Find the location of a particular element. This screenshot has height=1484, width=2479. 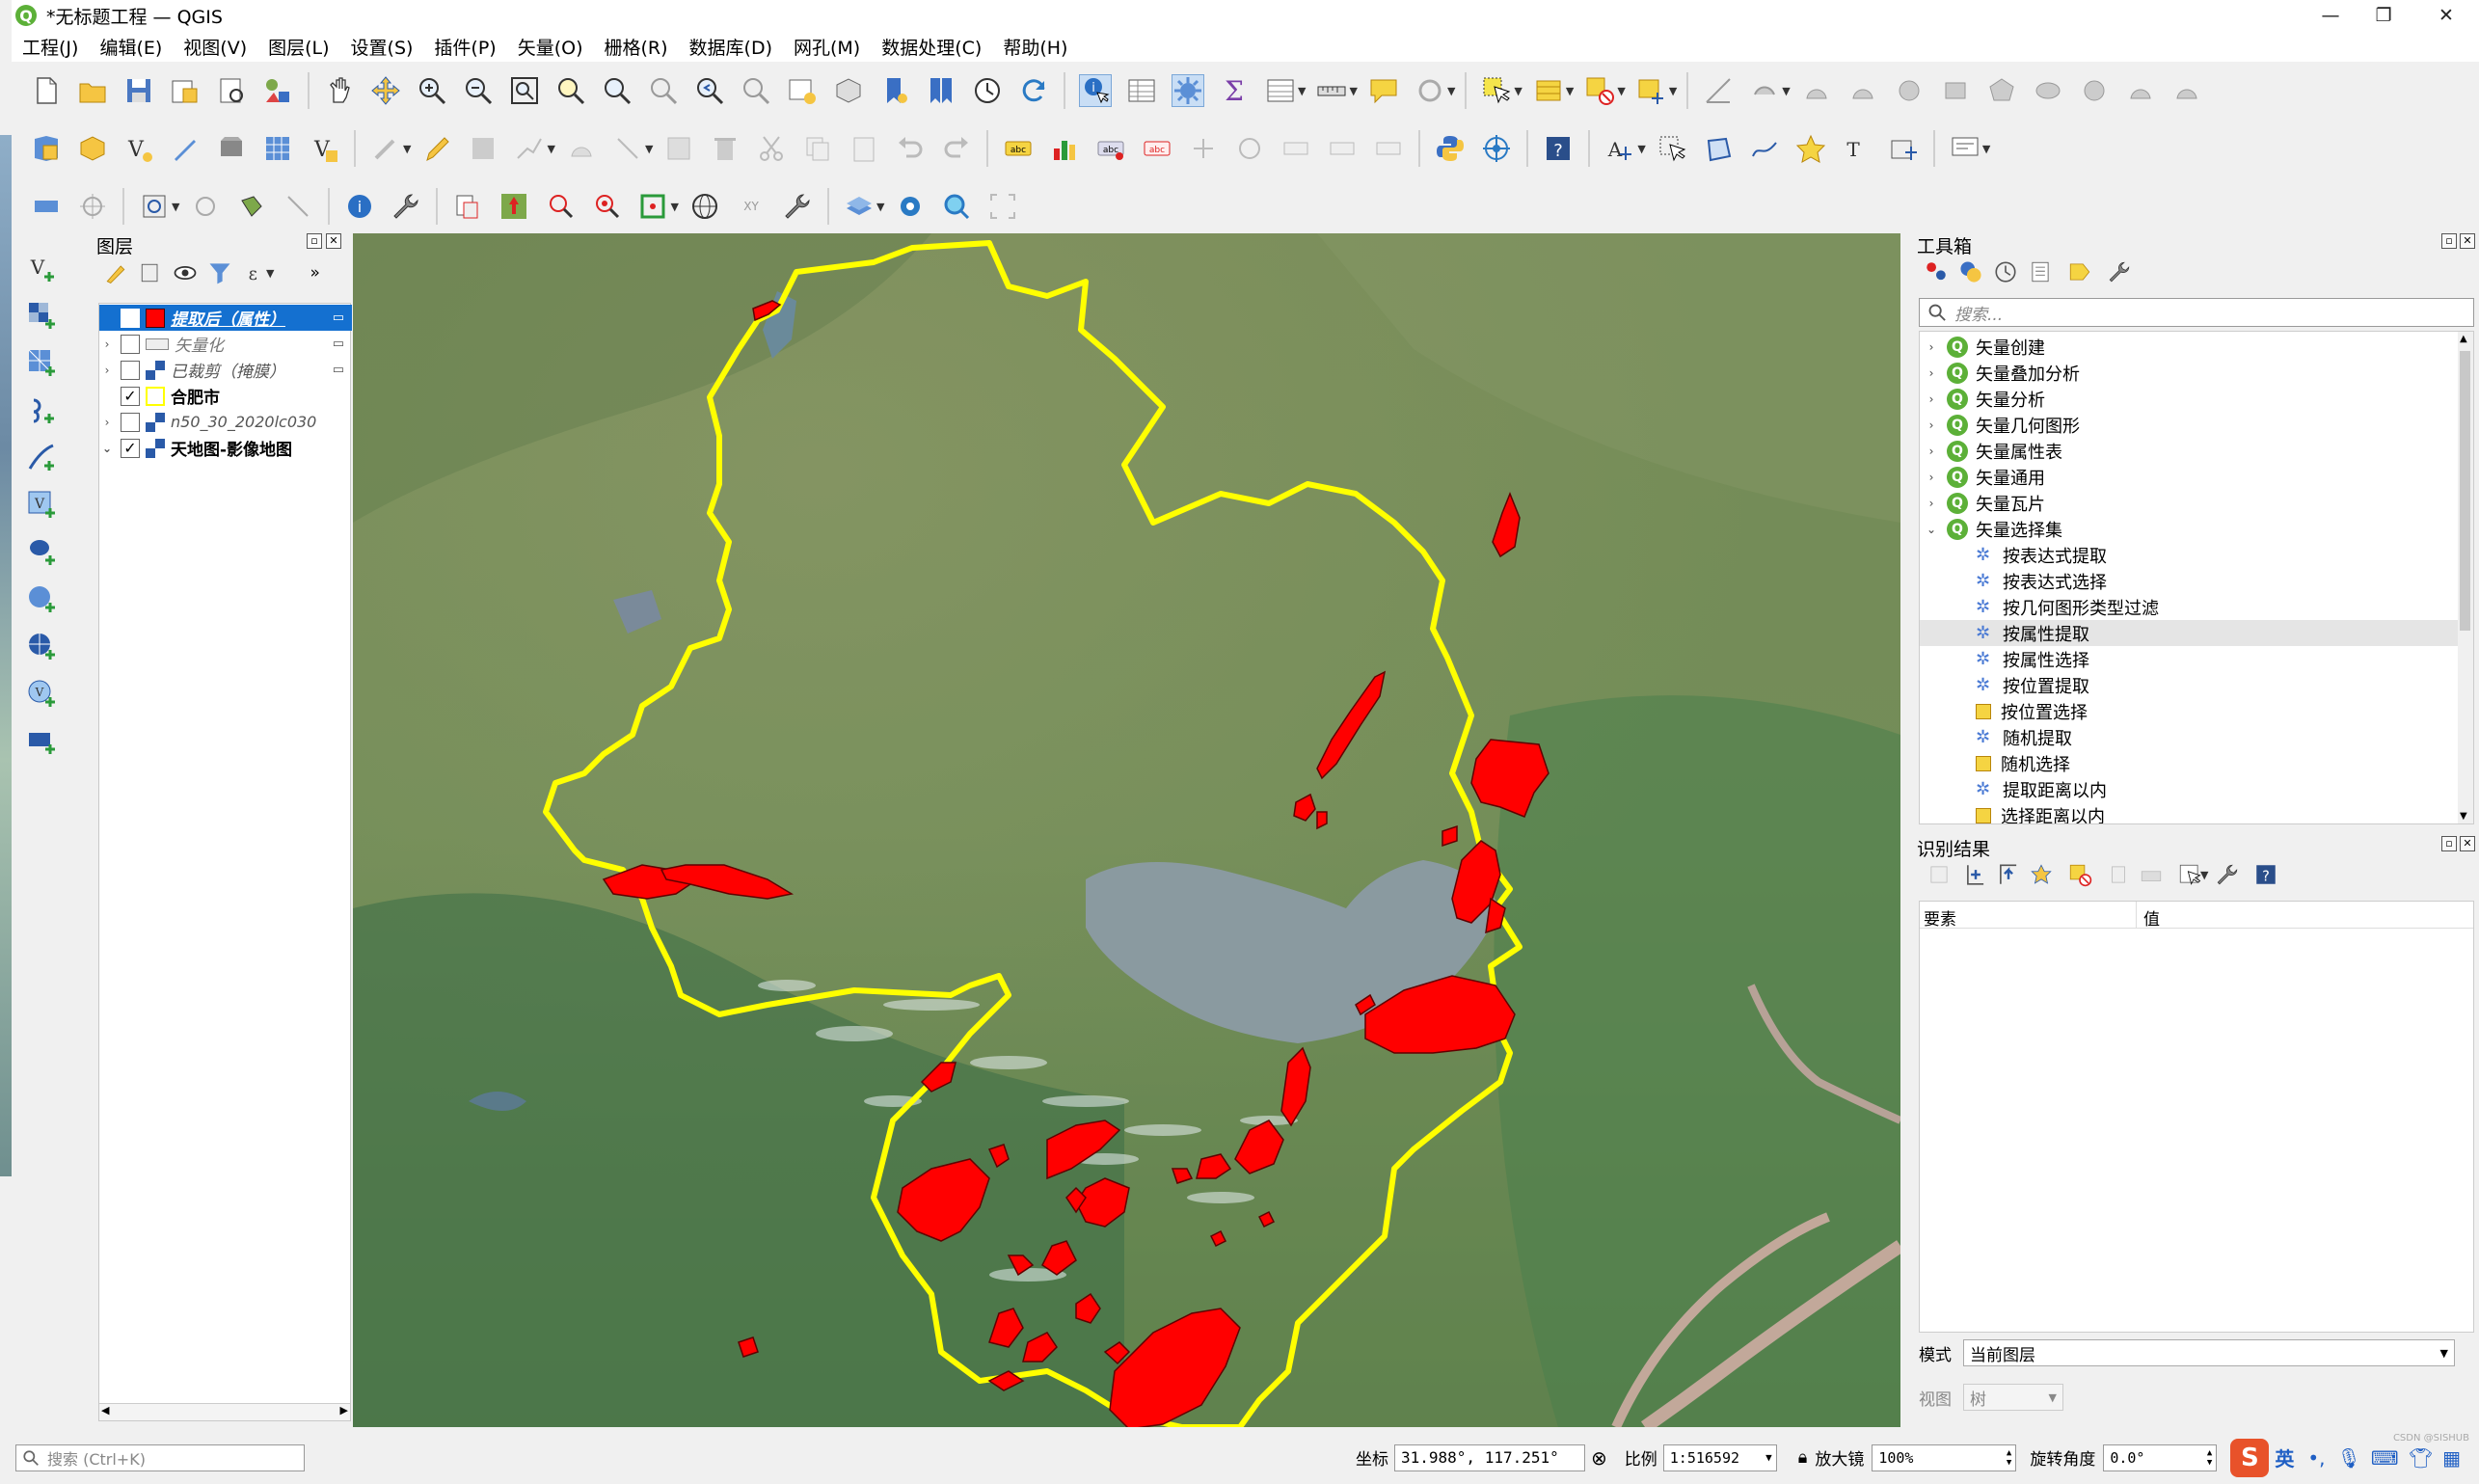

toolbox-group: › Q 矢量瓦片 is located at coordinates (1983, 503).